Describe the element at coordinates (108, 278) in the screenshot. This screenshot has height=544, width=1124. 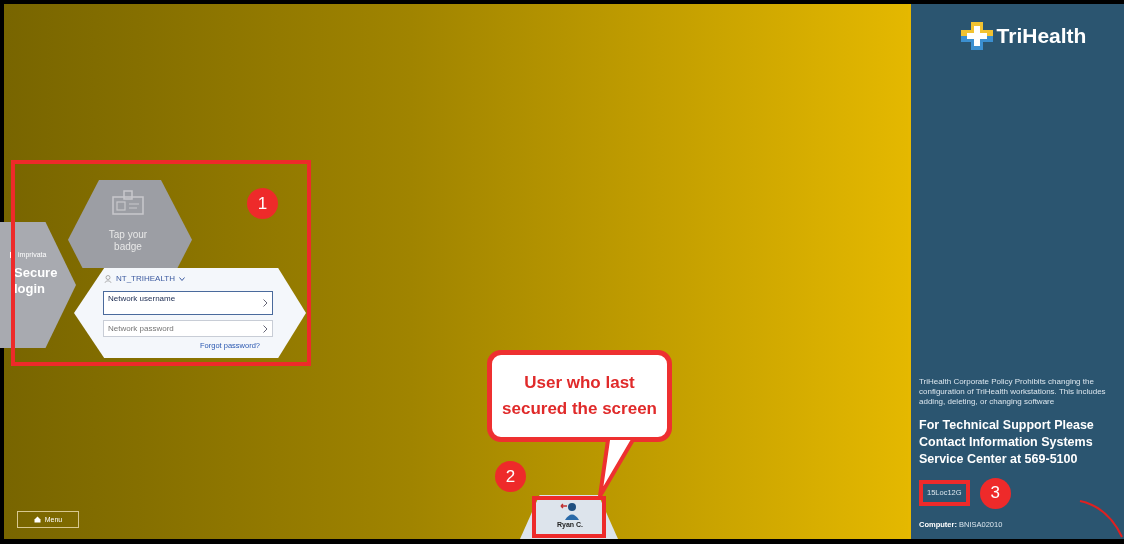
I see `user-icon` at that location.